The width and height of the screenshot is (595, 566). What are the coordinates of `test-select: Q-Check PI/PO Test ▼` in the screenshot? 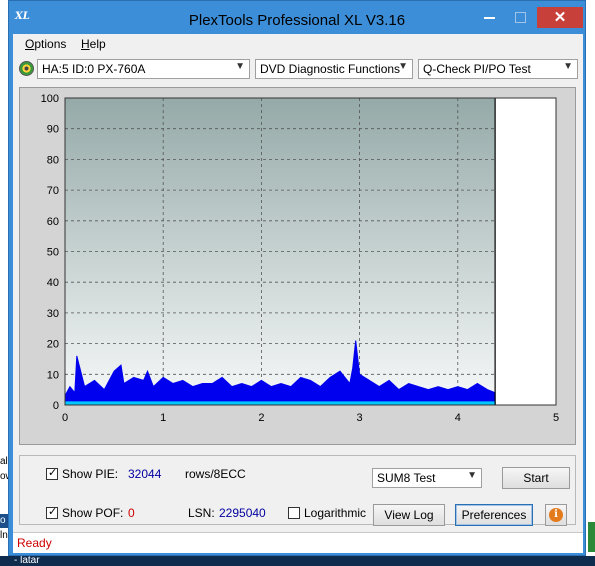 It's located at (498, 69).